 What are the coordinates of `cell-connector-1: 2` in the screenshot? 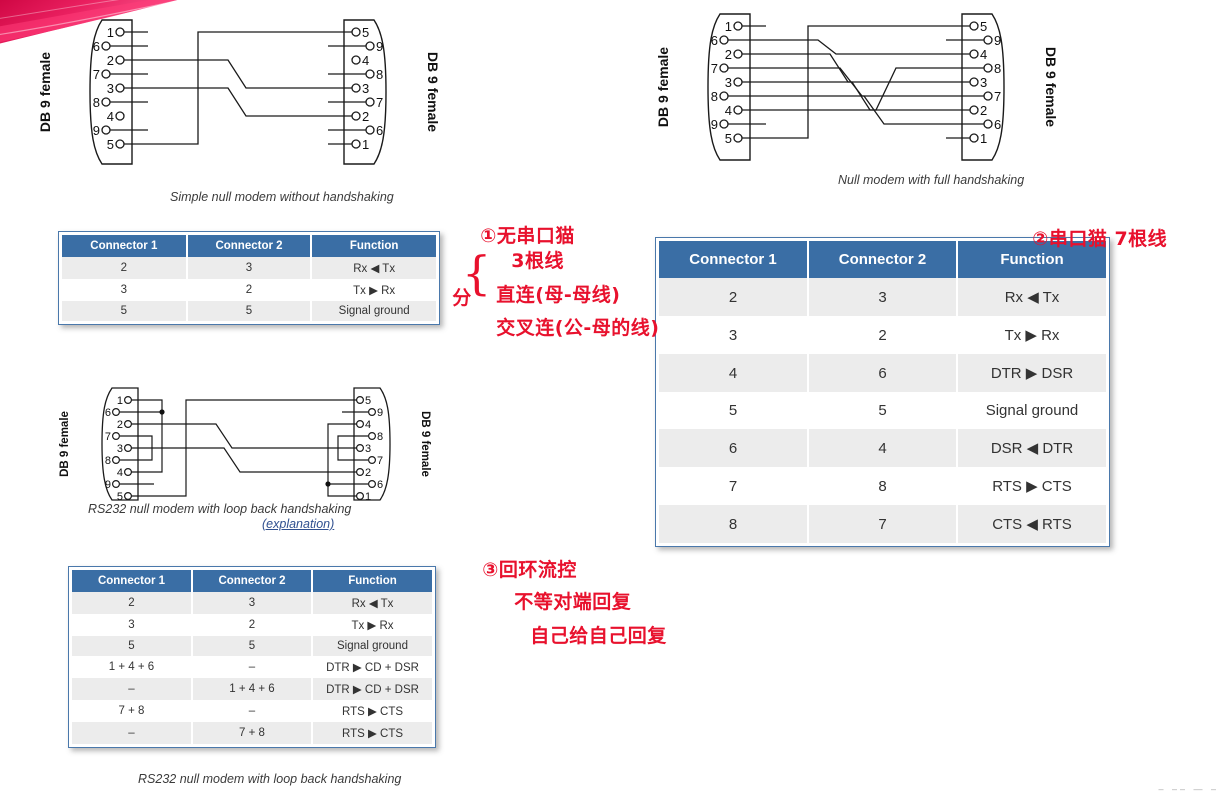 It's located at (734, 297).